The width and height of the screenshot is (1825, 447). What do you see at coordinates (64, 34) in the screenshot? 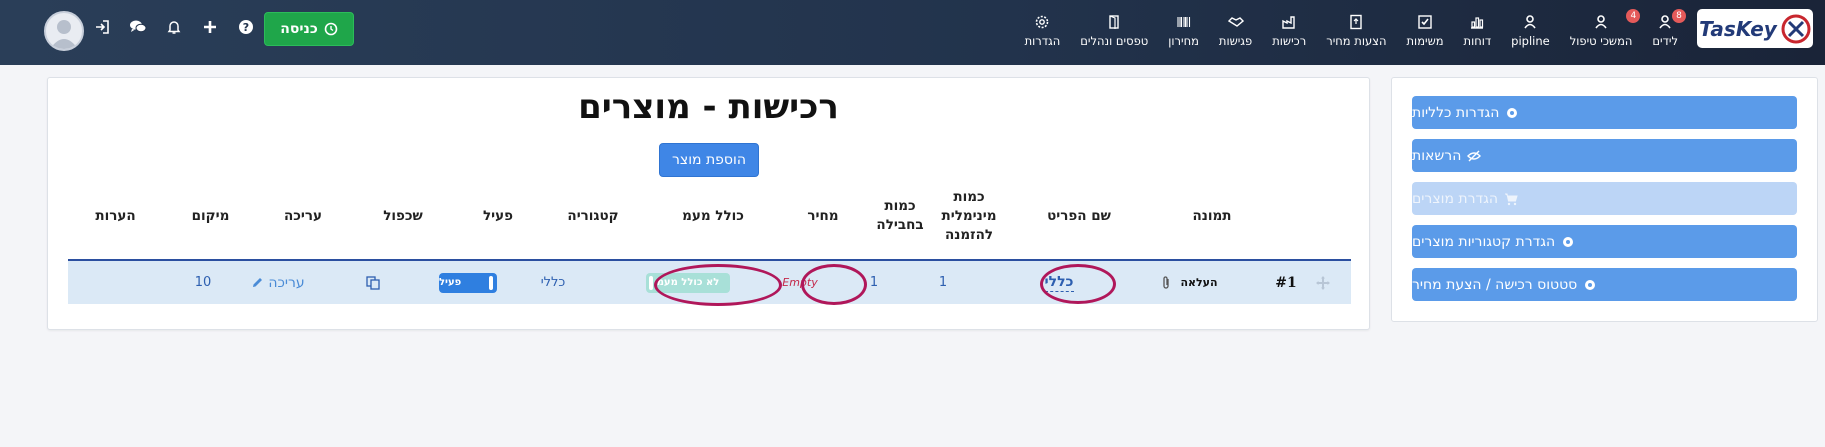
I see `user-avatar-icon` at bounding box center [64, 34].